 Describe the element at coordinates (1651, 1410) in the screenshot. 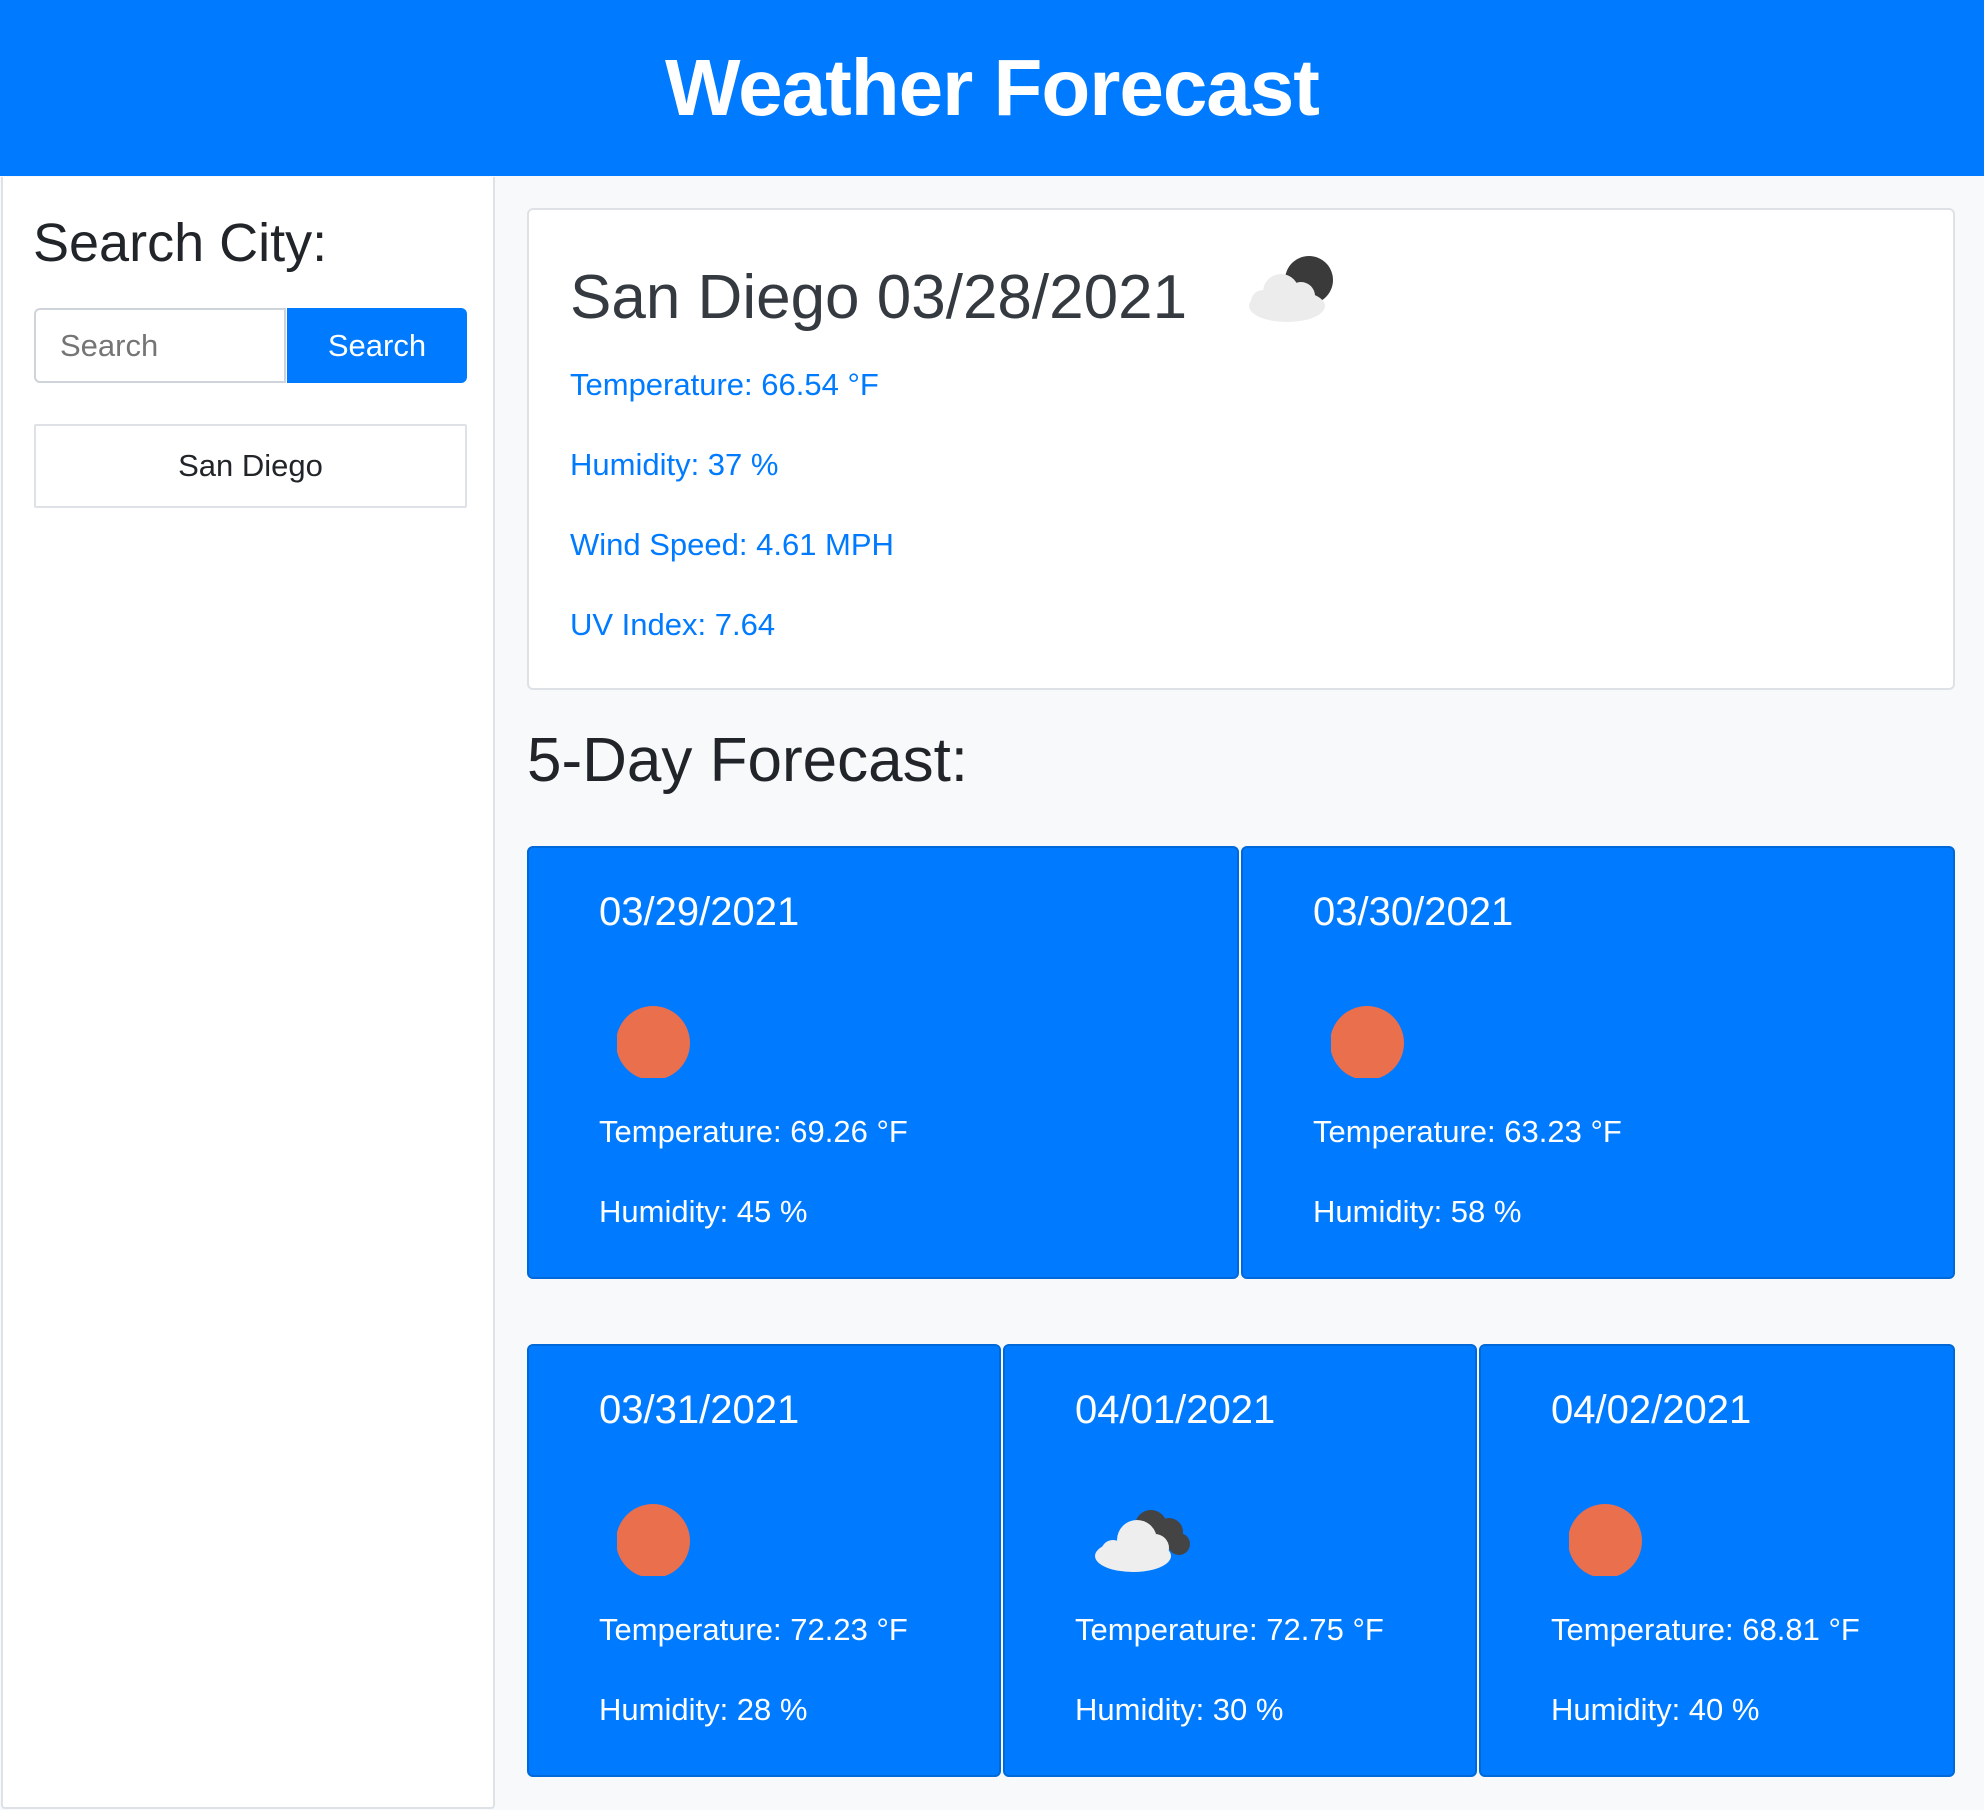

I see `forecast-date: 04/02/2021` at that location.